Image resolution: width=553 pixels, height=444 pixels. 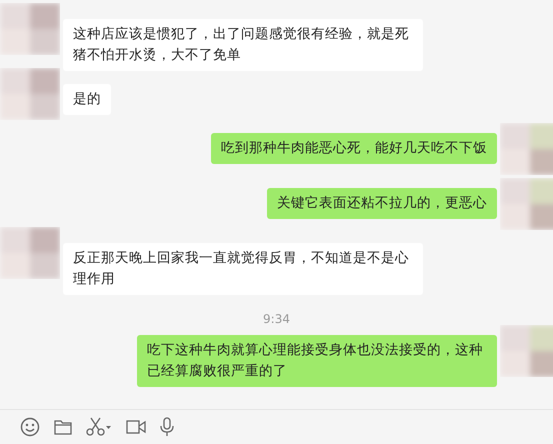 I want to click on folder-icon, so click(x=63, y=427).